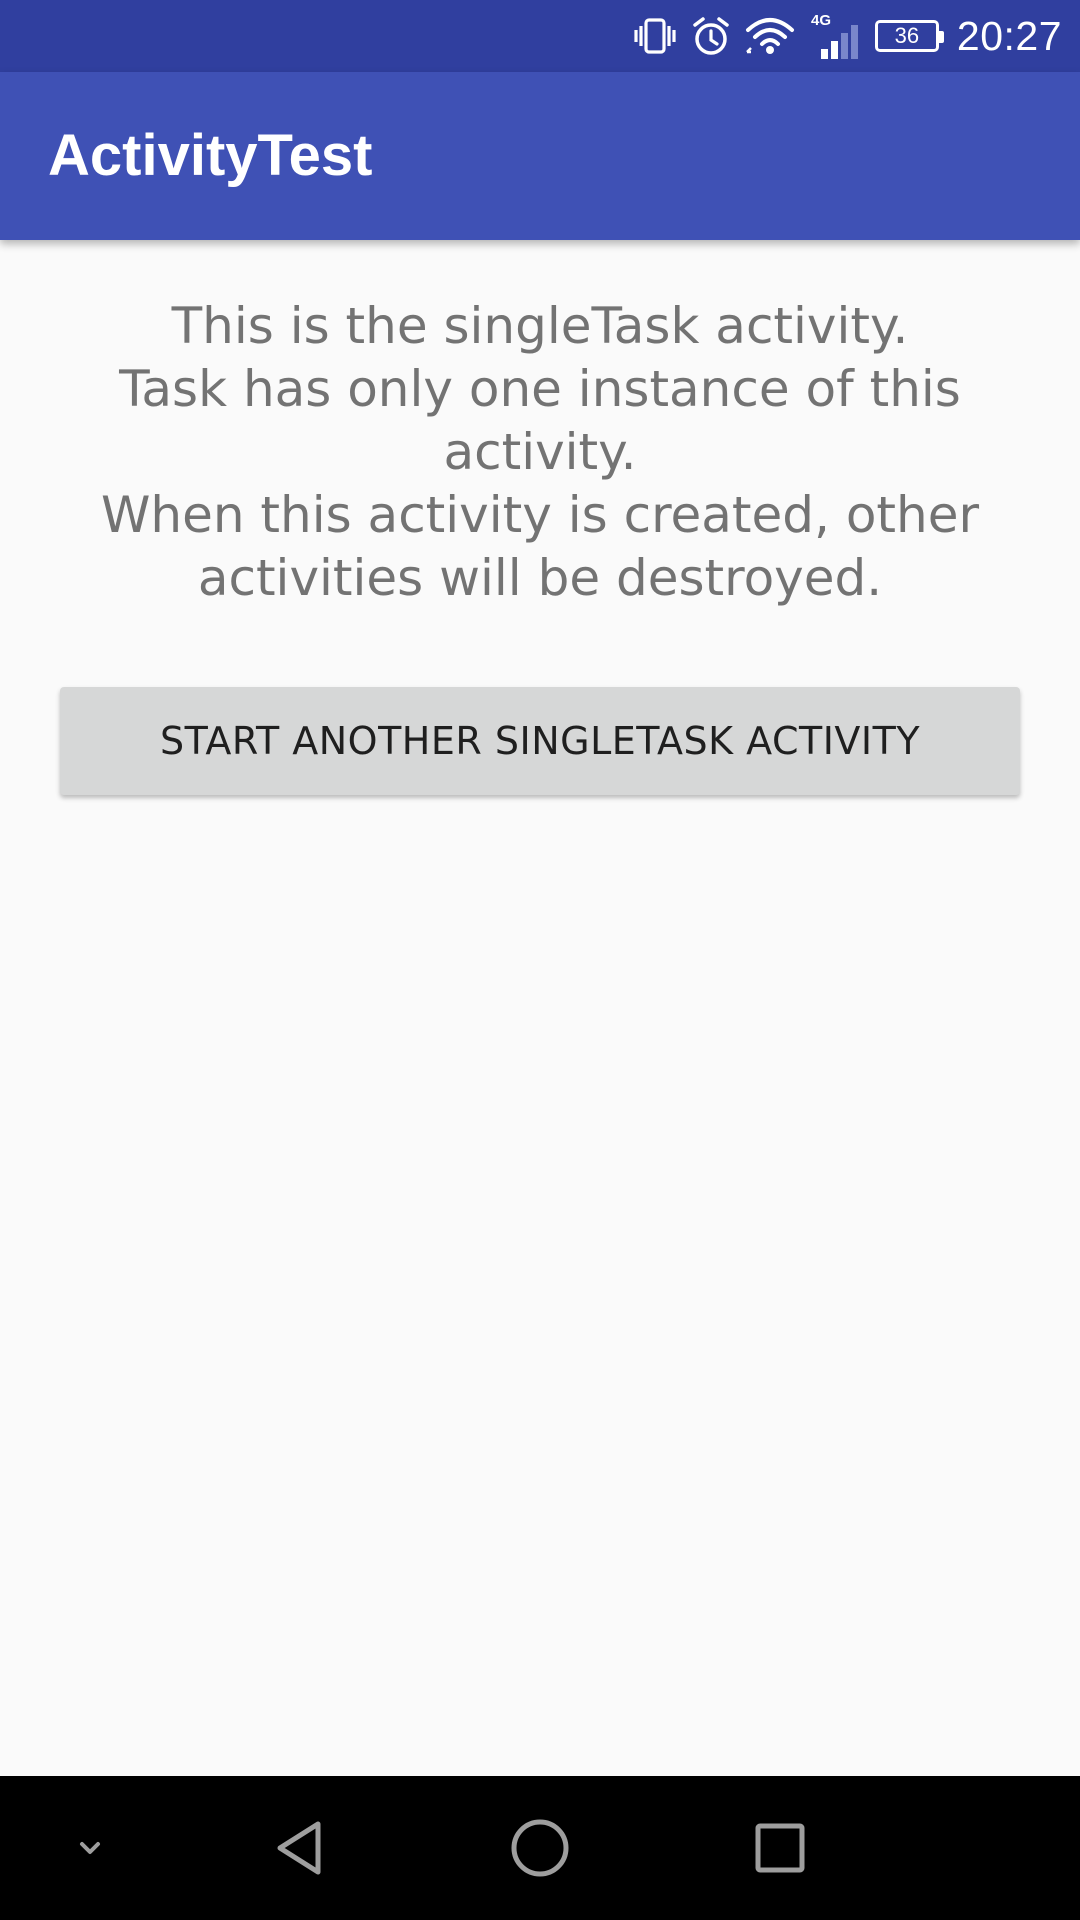  What do you see at coordinates (540, 741) in the screenshot?
I see `start-singletask-activity-button: START ANOTHER SINGLETASK ACTIVITY` at bounding box center [540, 741].